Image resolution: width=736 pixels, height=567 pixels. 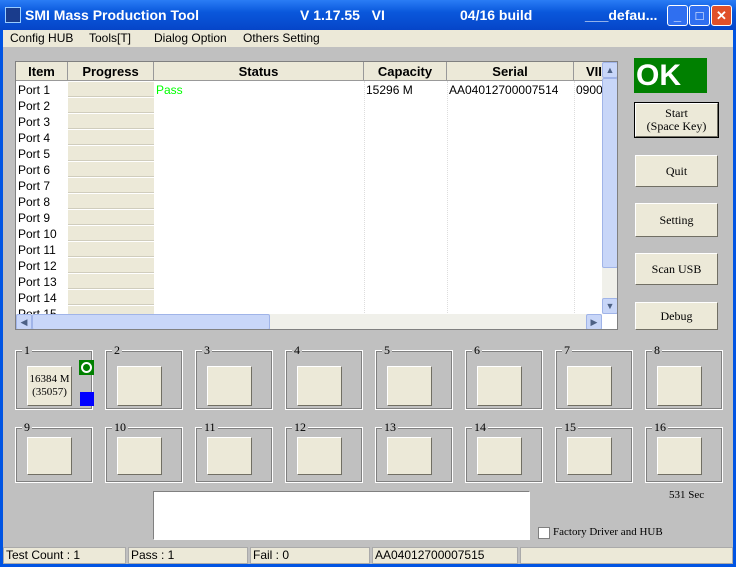 I want to click on ok-indicator: OK, so click(x=670, y=75).